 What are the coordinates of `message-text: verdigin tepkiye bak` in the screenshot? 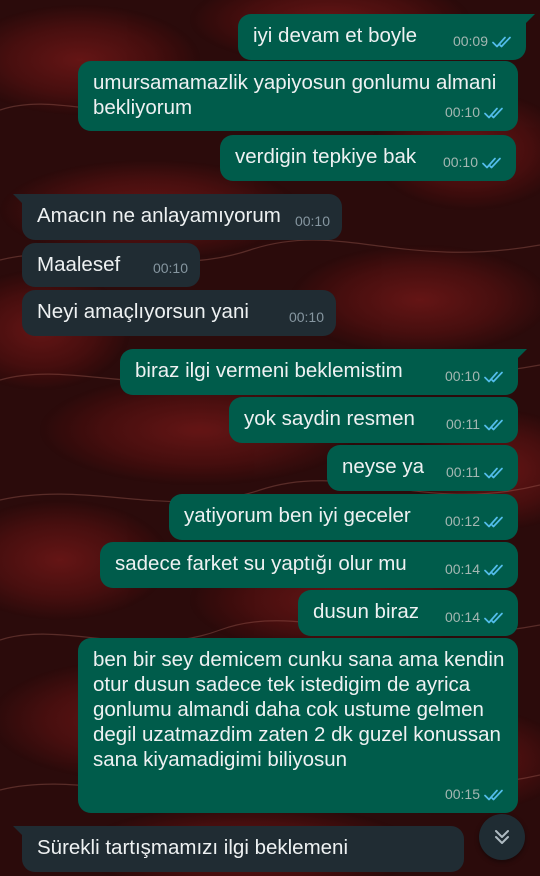 It's located at (326, 156).